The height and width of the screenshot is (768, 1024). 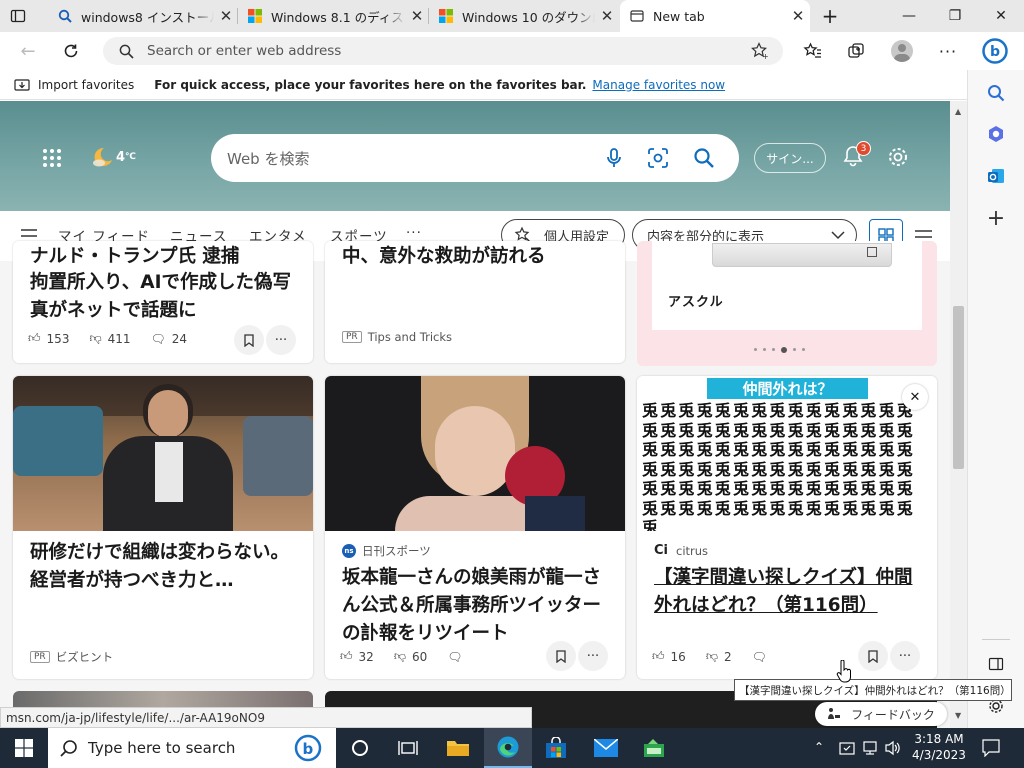 What do you see at coordinates (143, 16) in the screenshot?
I see `tab-windows8-media: windows8 インストールメディア ✕` at bounding box center [143, 16].